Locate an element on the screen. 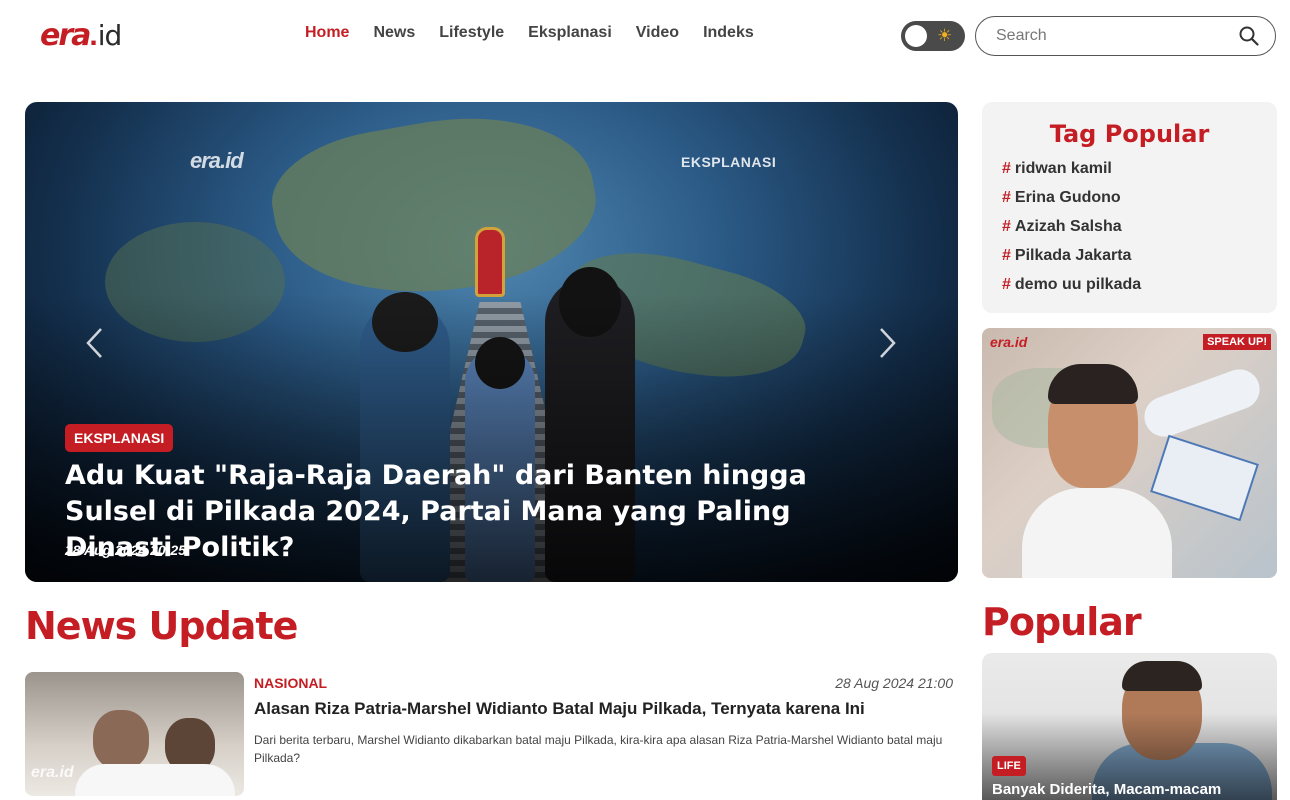  hero-category-badge: EKSPLANASI is located at coordinates (119, 438).